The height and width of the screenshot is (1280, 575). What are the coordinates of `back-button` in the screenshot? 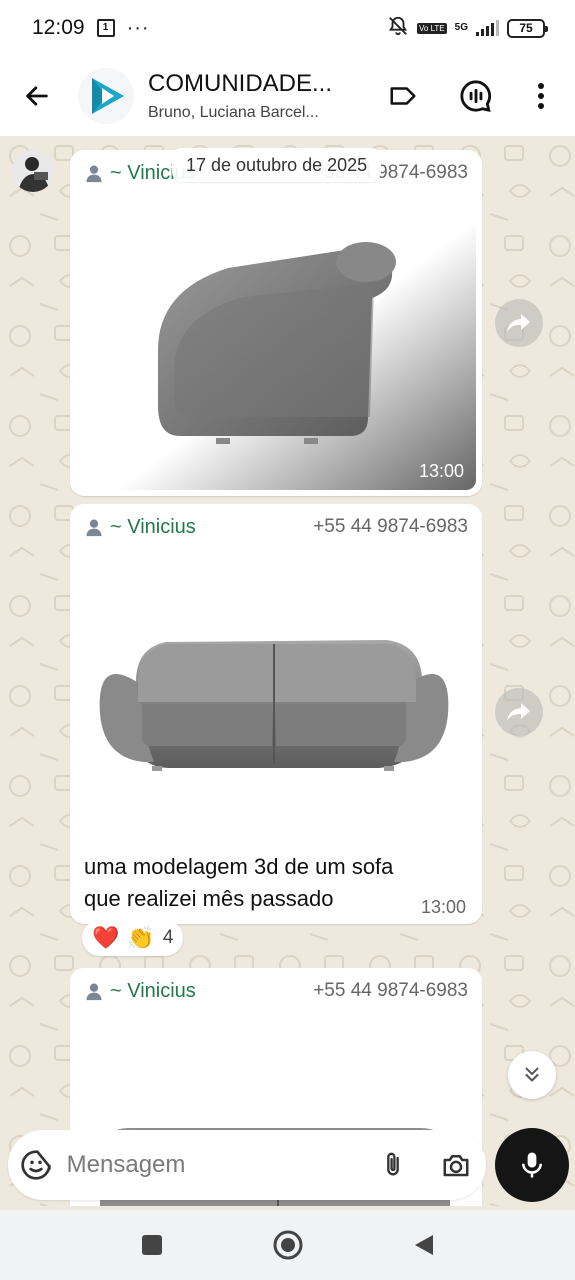 It's located at (37, 96).